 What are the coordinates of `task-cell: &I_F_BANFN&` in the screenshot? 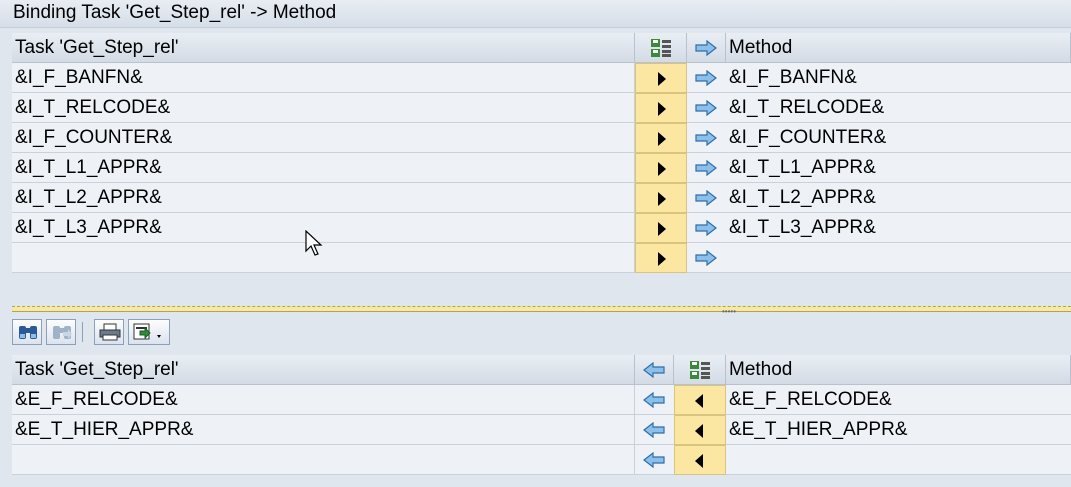 It's located at (323, 78).